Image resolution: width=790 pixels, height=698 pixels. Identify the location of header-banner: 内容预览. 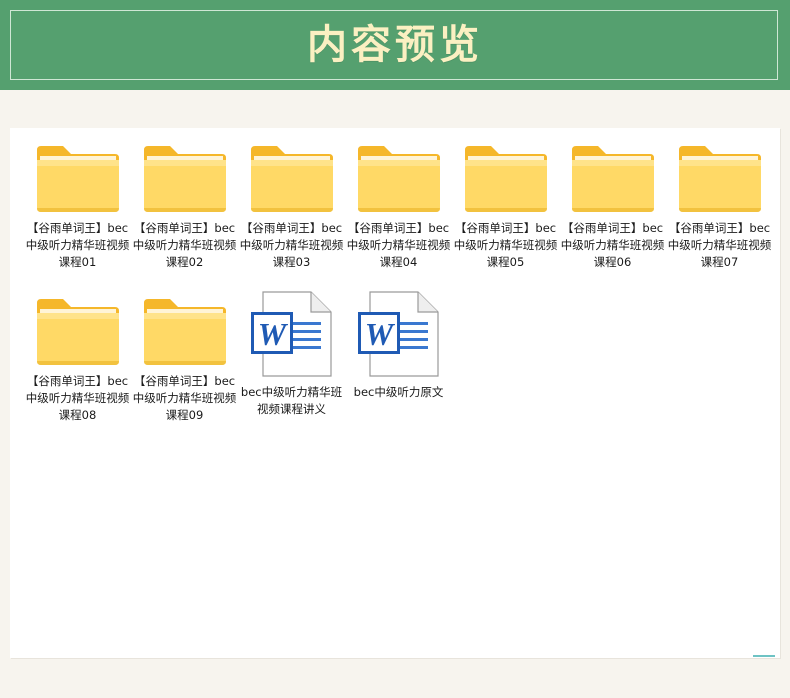
(395, 45).